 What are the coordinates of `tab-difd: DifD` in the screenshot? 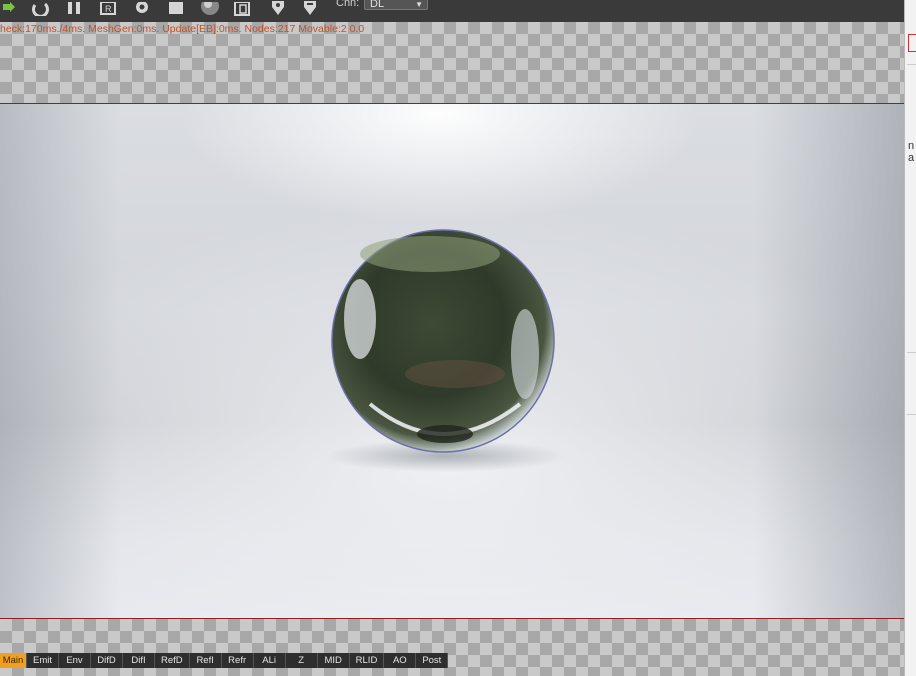 It's located at (107, 660).